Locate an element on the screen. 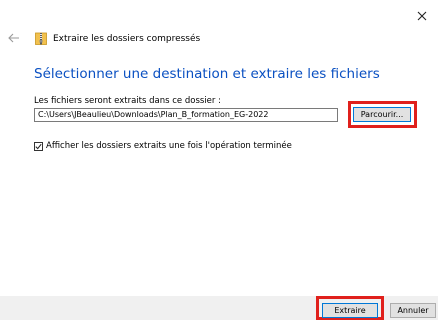 The height and width of the screenshot is (320, 438). back-button is located at coordinates (14, 38).